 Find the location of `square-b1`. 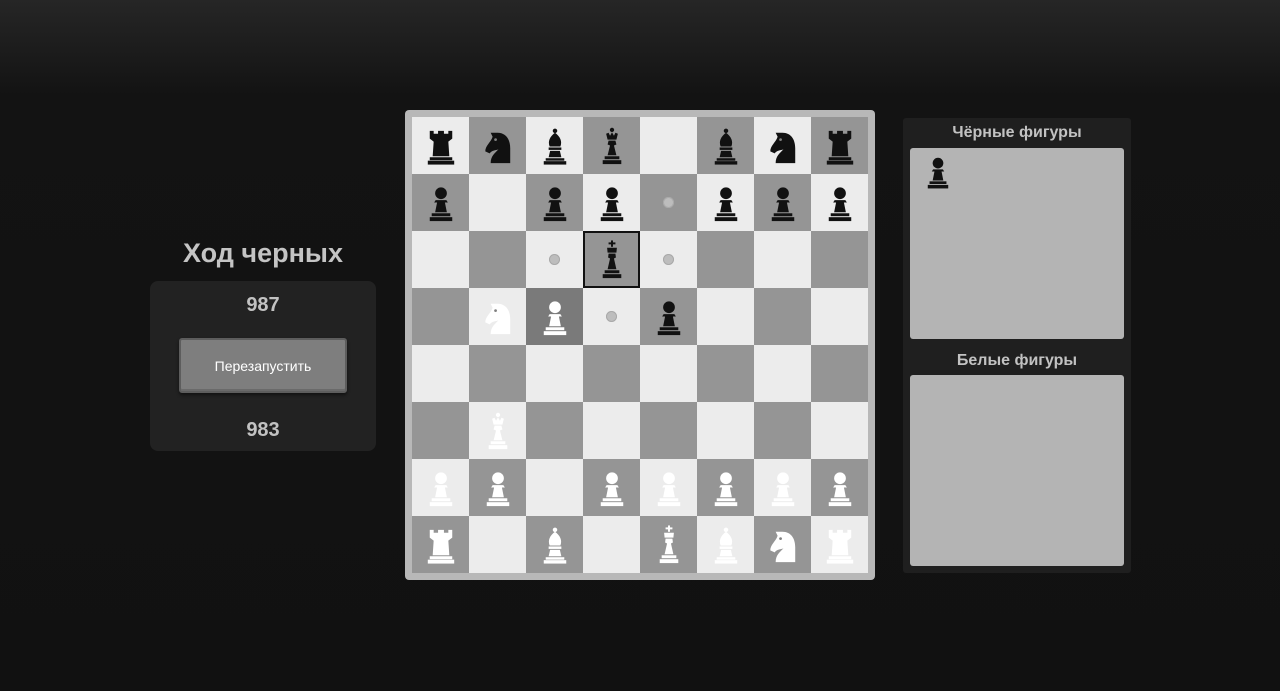

square-b1 is located at coordinates (497, 544).